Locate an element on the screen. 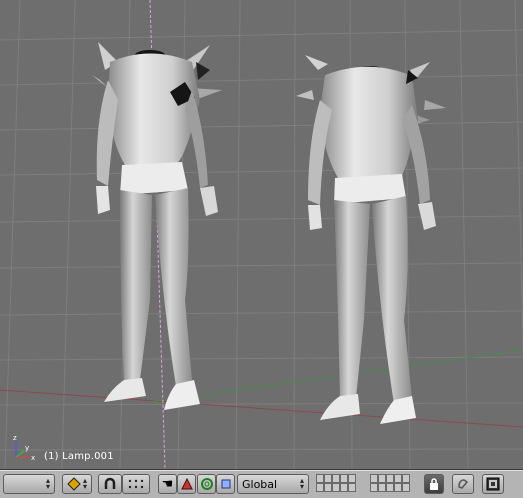  square-icon is located at coordinates (225, 484).